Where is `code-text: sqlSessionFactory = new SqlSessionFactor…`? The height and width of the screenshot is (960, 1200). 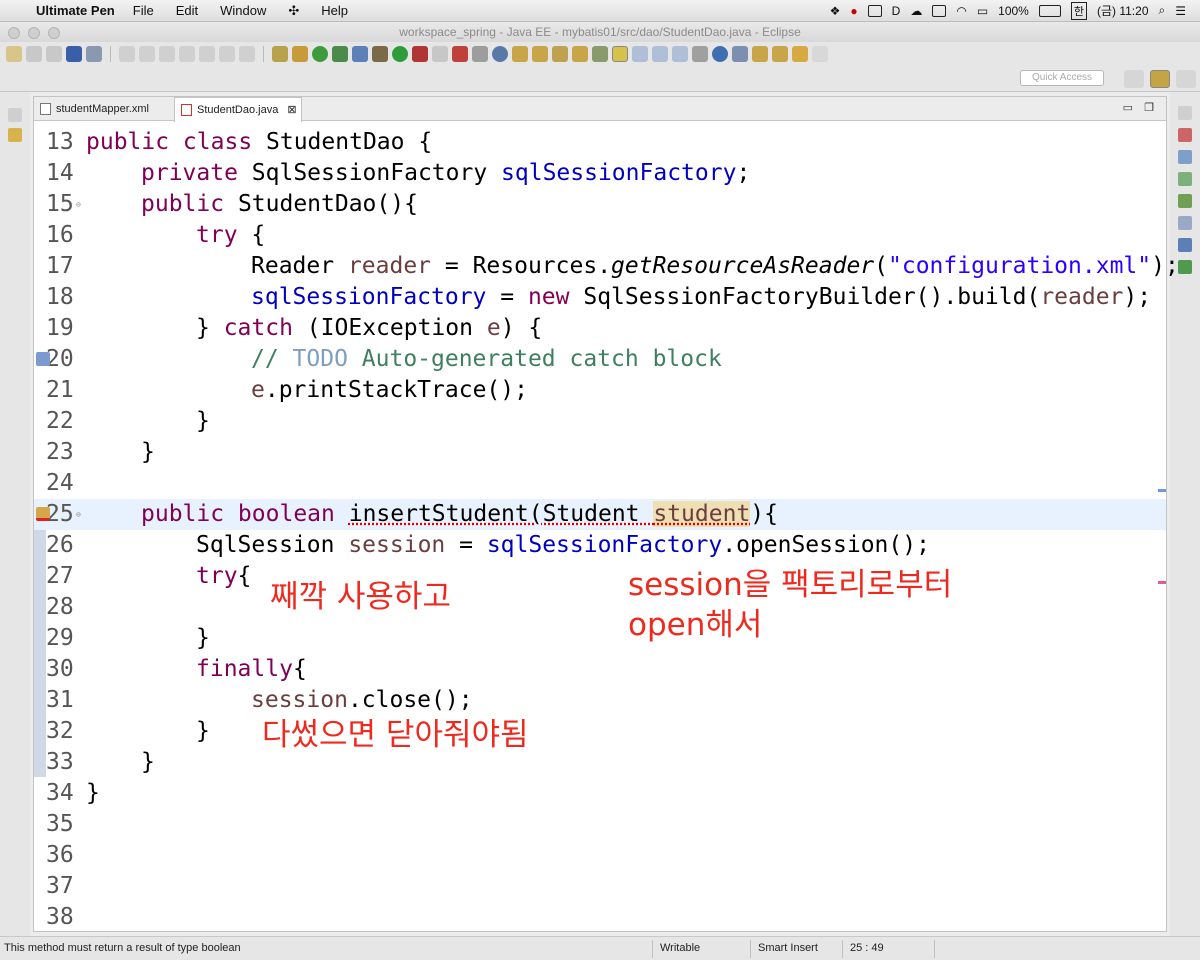
code-text: sqlSessionFactory = new SqlSessionFactor… is located at coordinates (701, 297).